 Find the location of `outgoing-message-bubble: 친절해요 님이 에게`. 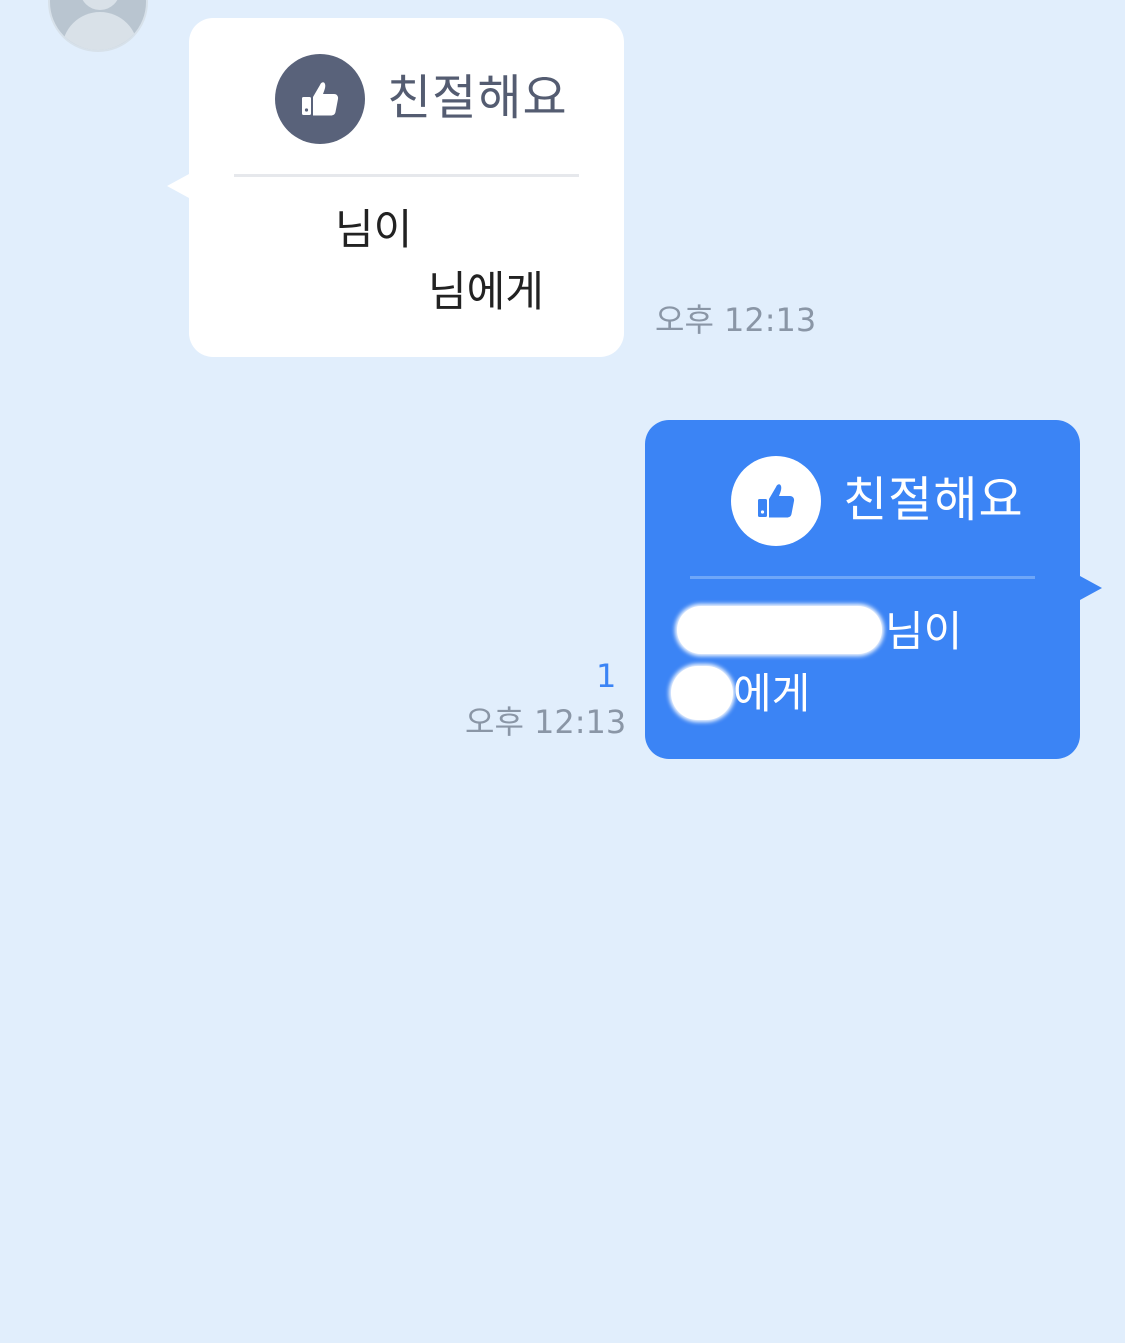

outgoing-message-bubble: 친절해요 님이 에게 is located at coordinates (873, 589).